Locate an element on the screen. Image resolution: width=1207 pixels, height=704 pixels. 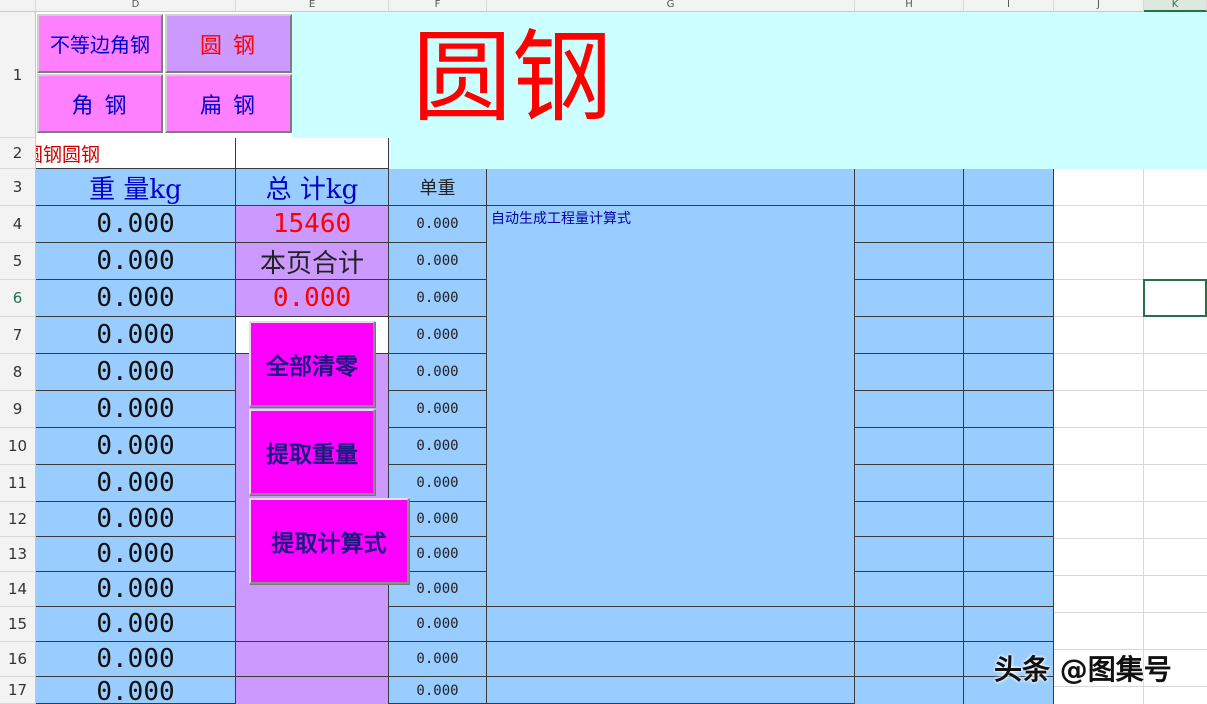
g16-cell is located at coordinates (671, 659).